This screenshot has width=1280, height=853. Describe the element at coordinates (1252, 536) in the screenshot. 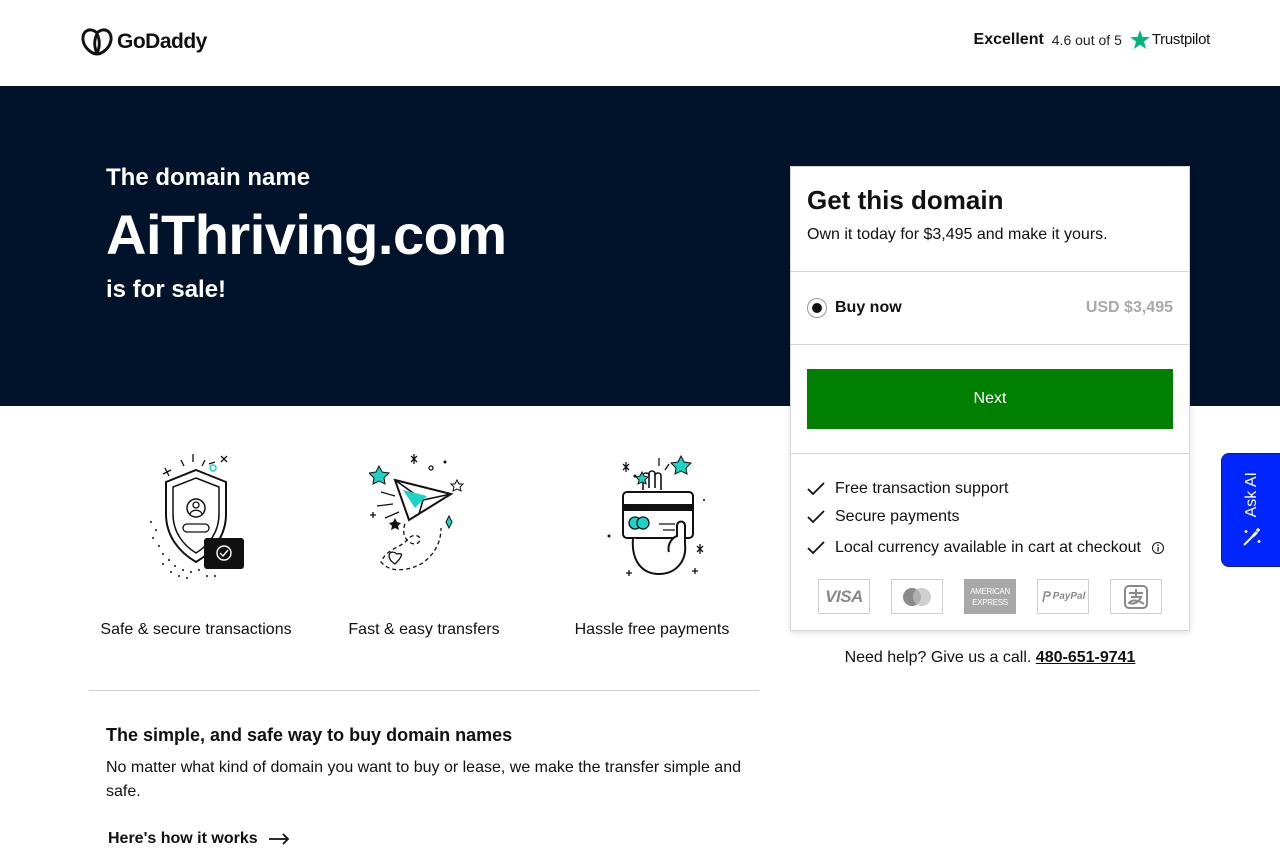

I see `magic-wand-icon` at that location.